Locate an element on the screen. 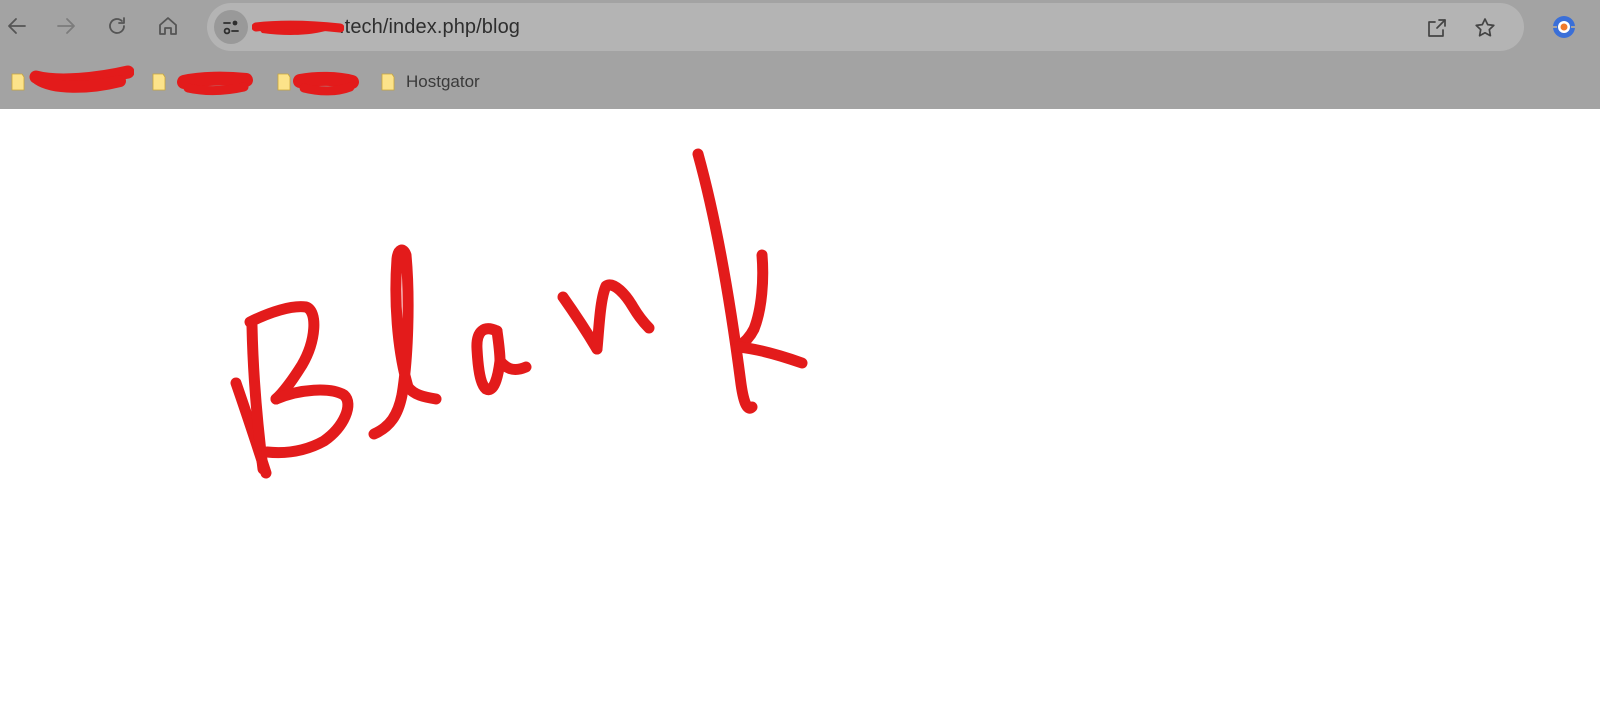 The image size is (1600, 715). forward-icon is located at coordinates (66, 26).